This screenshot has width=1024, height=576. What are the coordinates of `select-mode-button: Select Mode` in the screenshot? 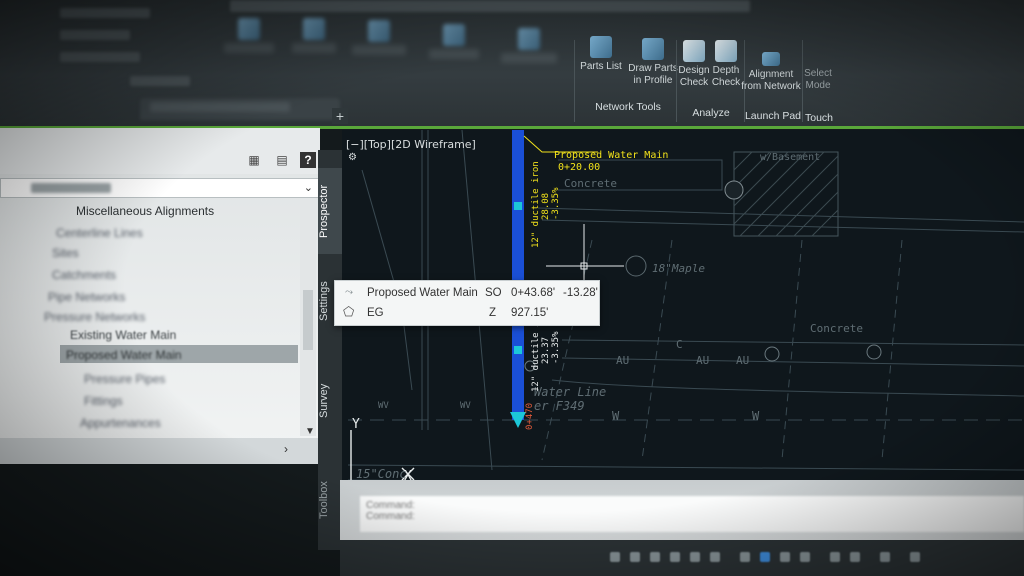 It's located at (818, 80).